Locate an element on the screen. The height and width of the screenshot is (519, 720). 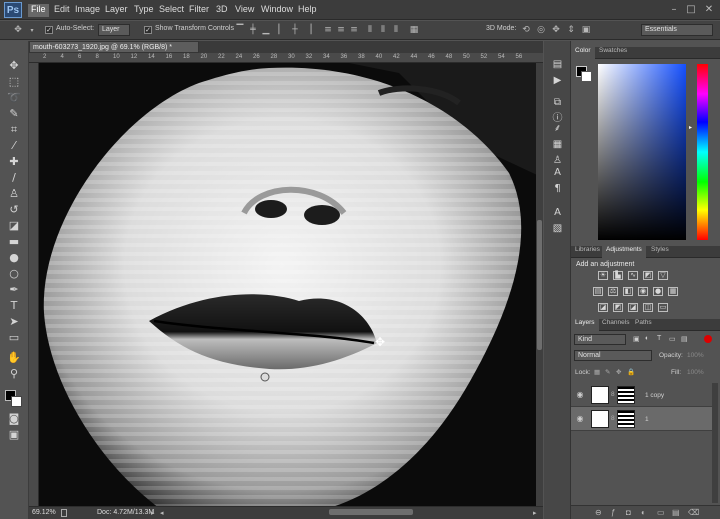
auto-align-icon: ▦ is located at coordinates (414, 30).